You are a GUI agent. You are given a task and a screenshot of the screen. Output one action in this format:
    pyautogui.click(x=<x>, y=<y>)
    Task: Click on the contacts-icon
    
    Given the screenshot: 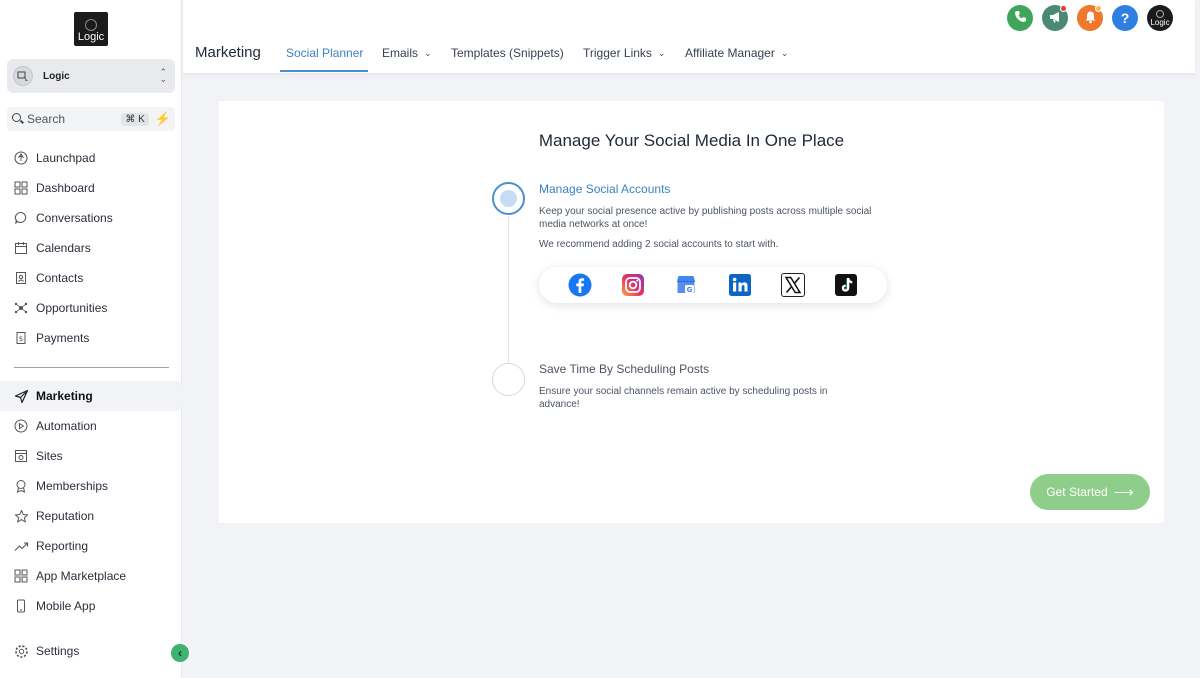 What is the action you would take?
    pyautogui.click(x=21, y=278)
    